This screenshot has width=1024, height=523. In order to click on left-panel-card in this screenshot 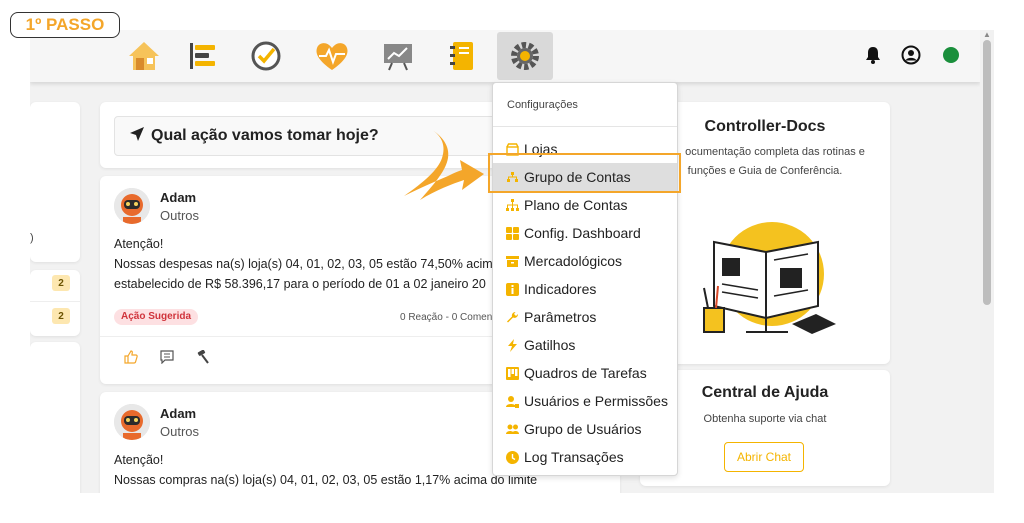, I will do `click(55, 417)`.